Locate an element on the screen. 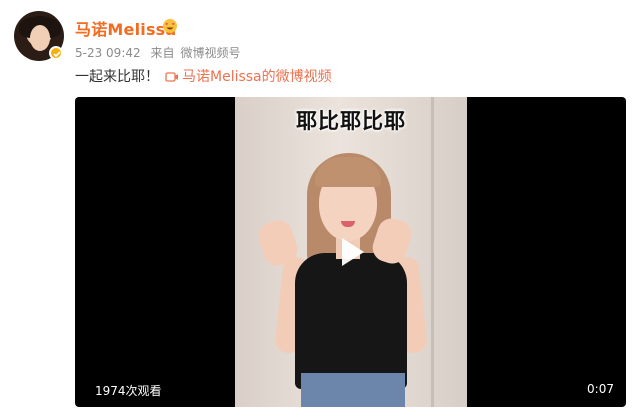  view-count: 1974次观看 is located at coordinates (128, 391).